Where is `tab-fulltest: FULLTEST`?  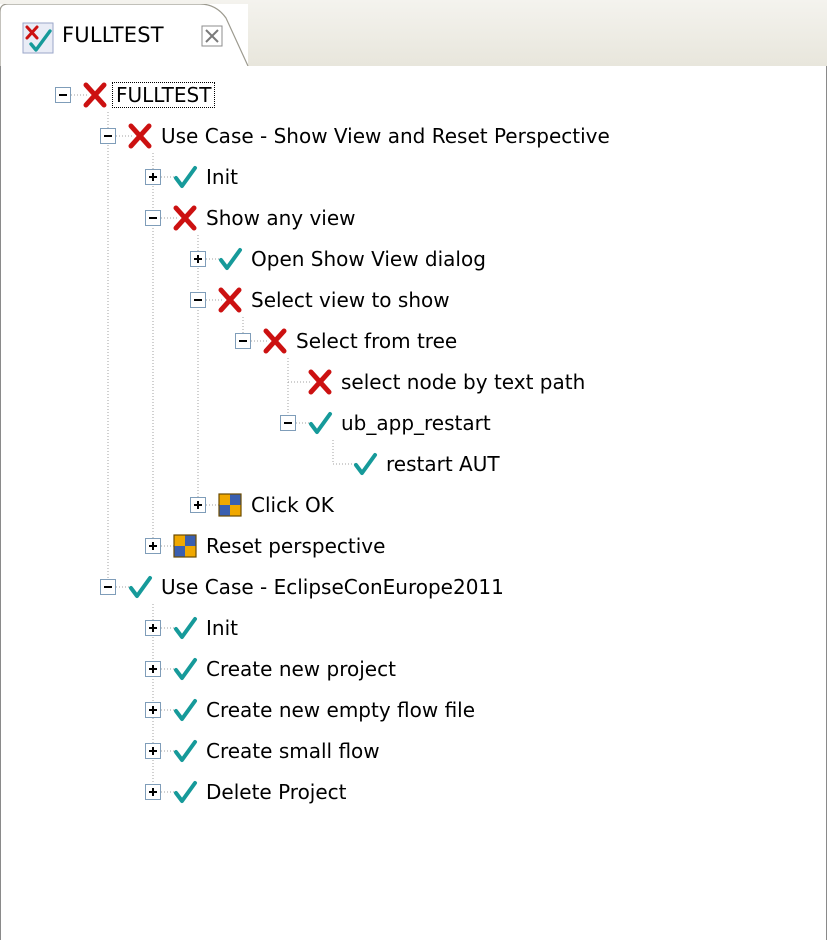 tab-fulltest: FULLTEST is located at coordinates (124, 35).